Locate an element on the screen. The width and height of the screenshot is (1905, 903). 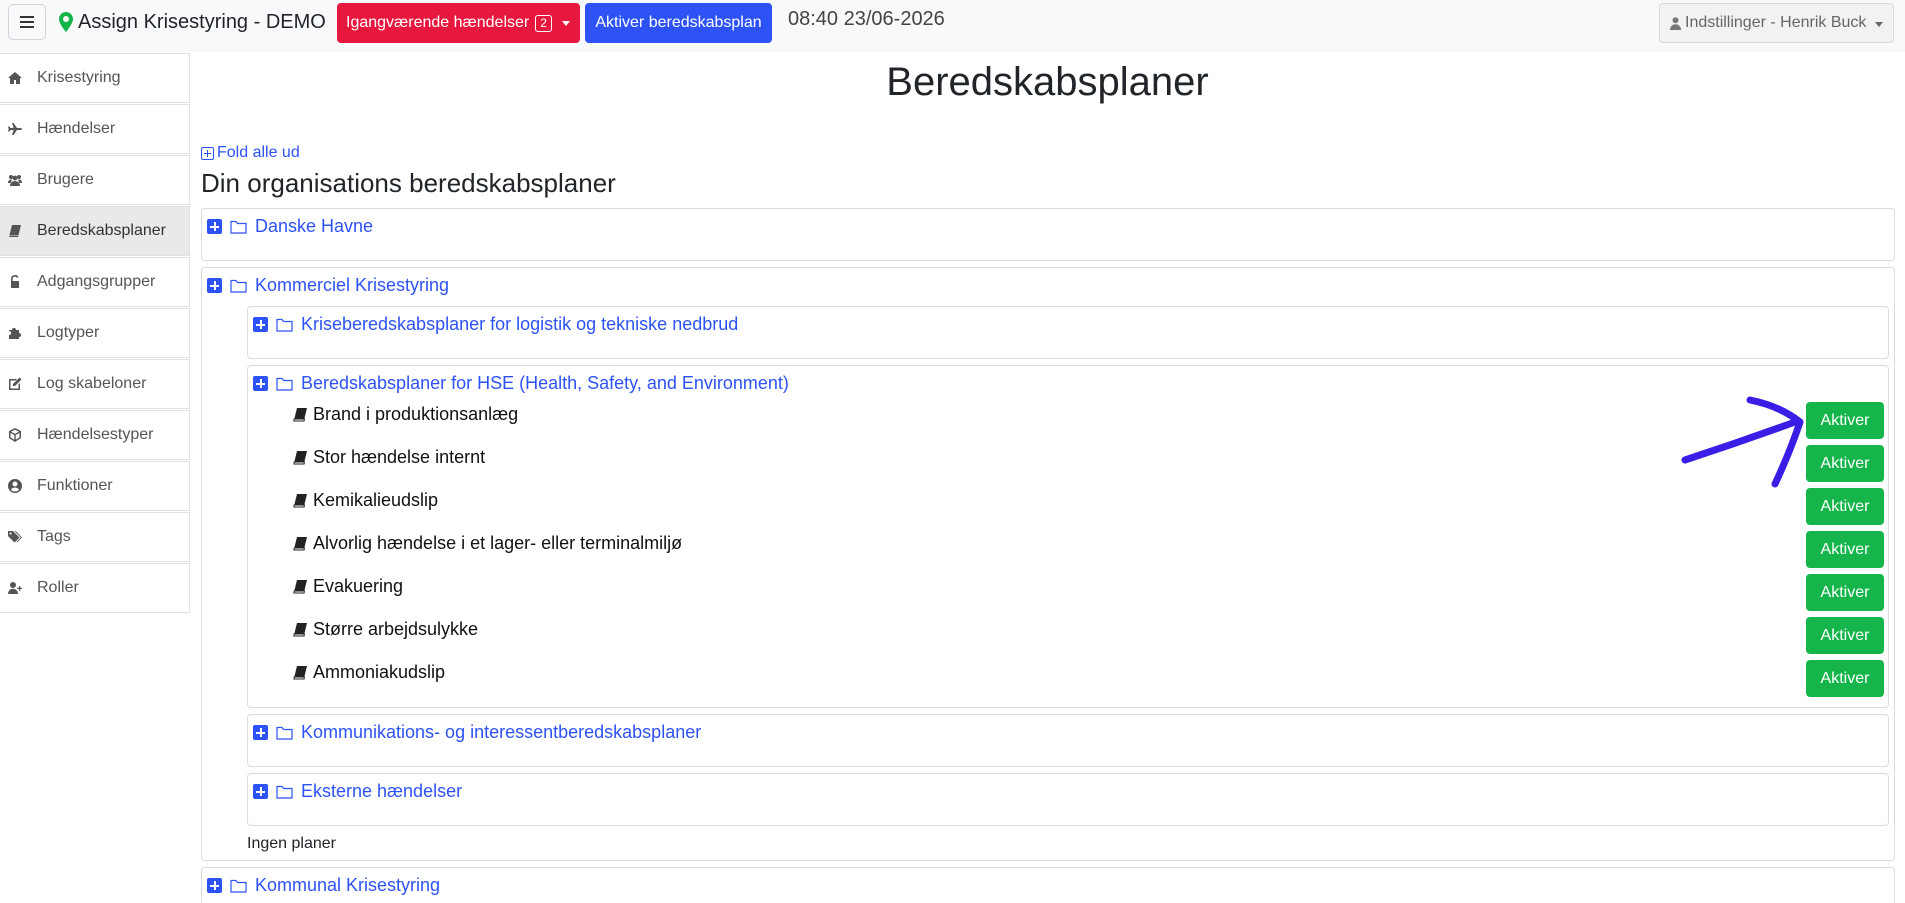
sidebar-item-funktioner: Funktioner is located at coordinates (95, 486).